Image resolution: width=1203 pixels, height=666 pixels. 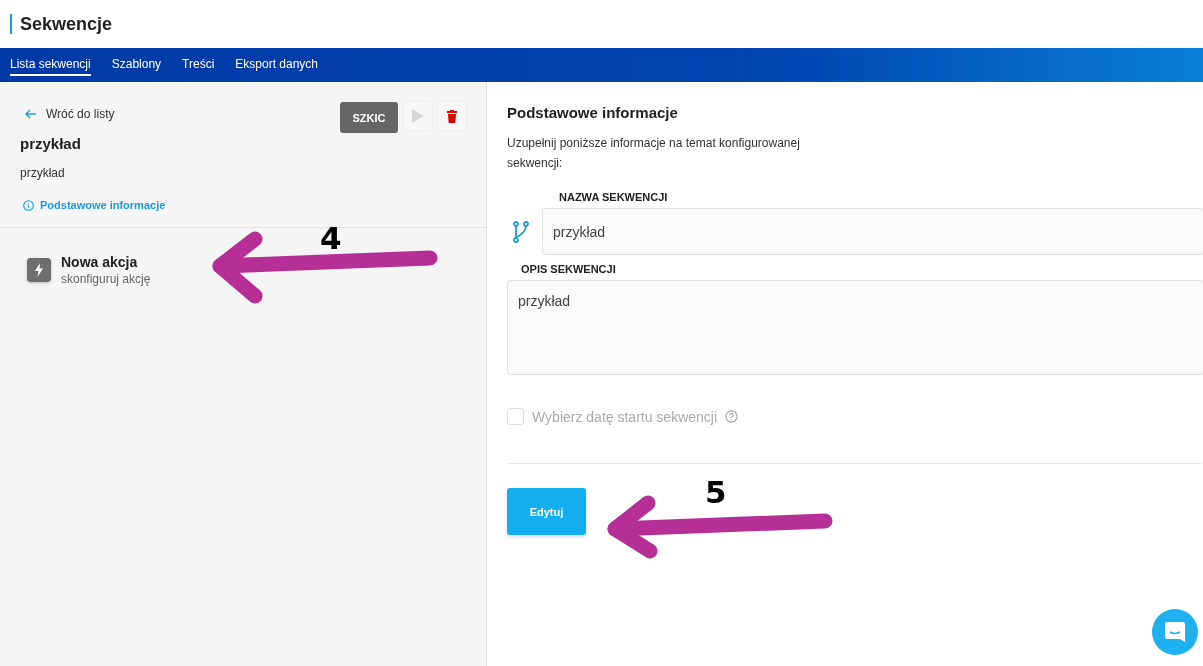 What do you see at coordinates (106, 279) in the screenshot?
I see `action-subtitle: skonfiguruj akcję` at bounding box center [106, 279].